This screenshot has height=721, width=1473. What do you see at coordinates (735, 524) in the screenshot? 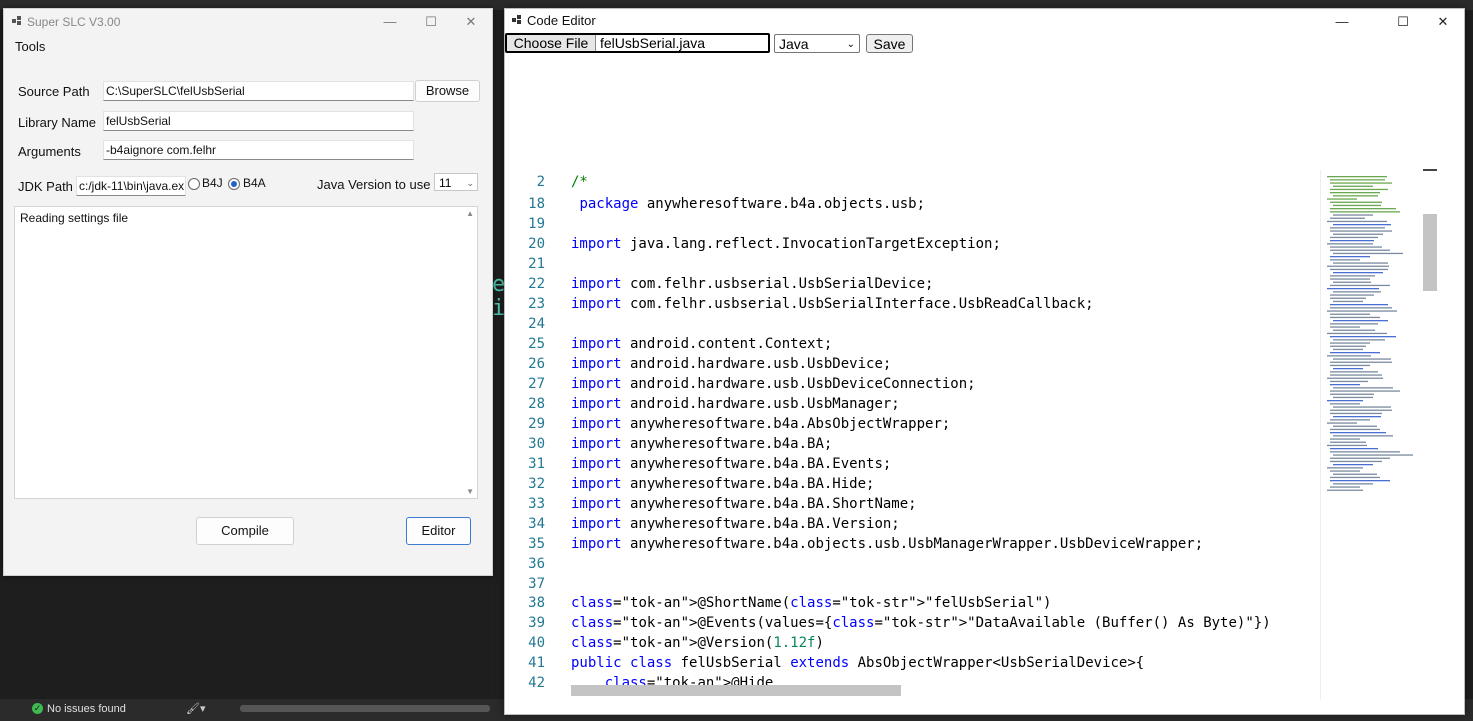
I see `line-source: import anywheresoftware.b4a.BA.Version;` at bounding box center [735, 524].